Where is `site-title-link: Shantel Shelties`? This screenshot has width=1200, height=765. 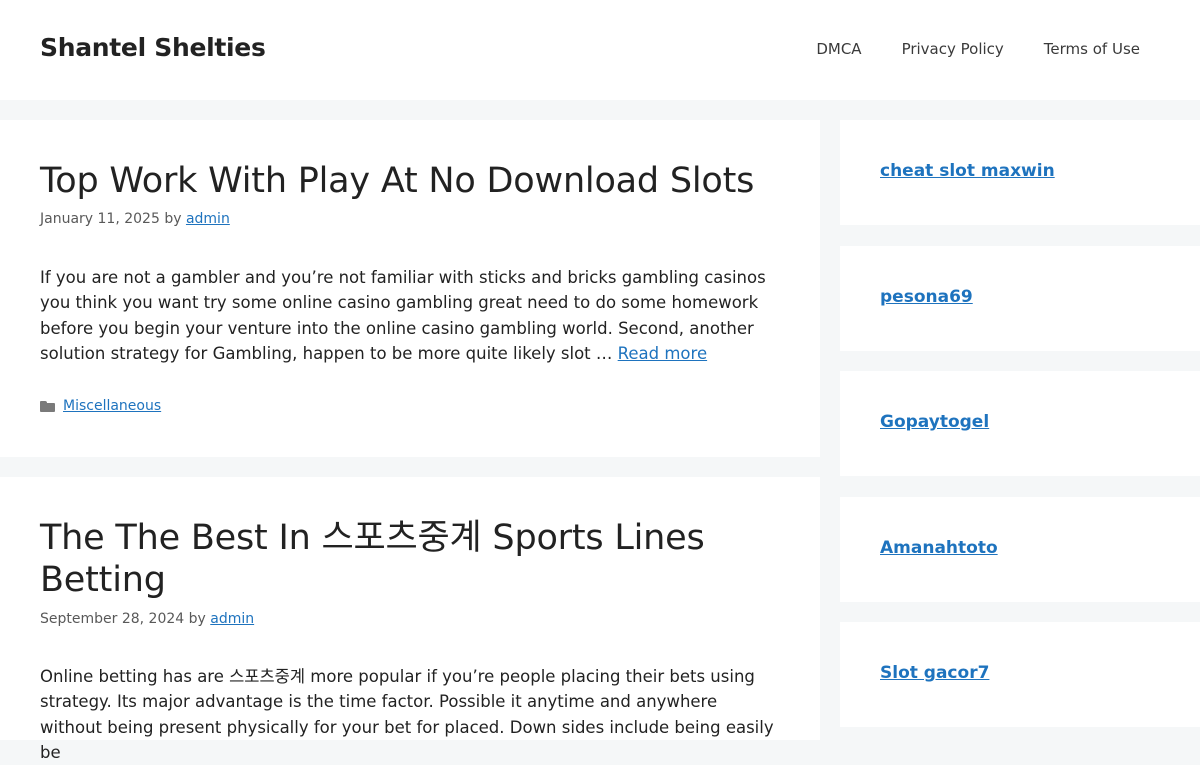
site-title-link: Shantel Shelties is located at coordinates (153, 47).